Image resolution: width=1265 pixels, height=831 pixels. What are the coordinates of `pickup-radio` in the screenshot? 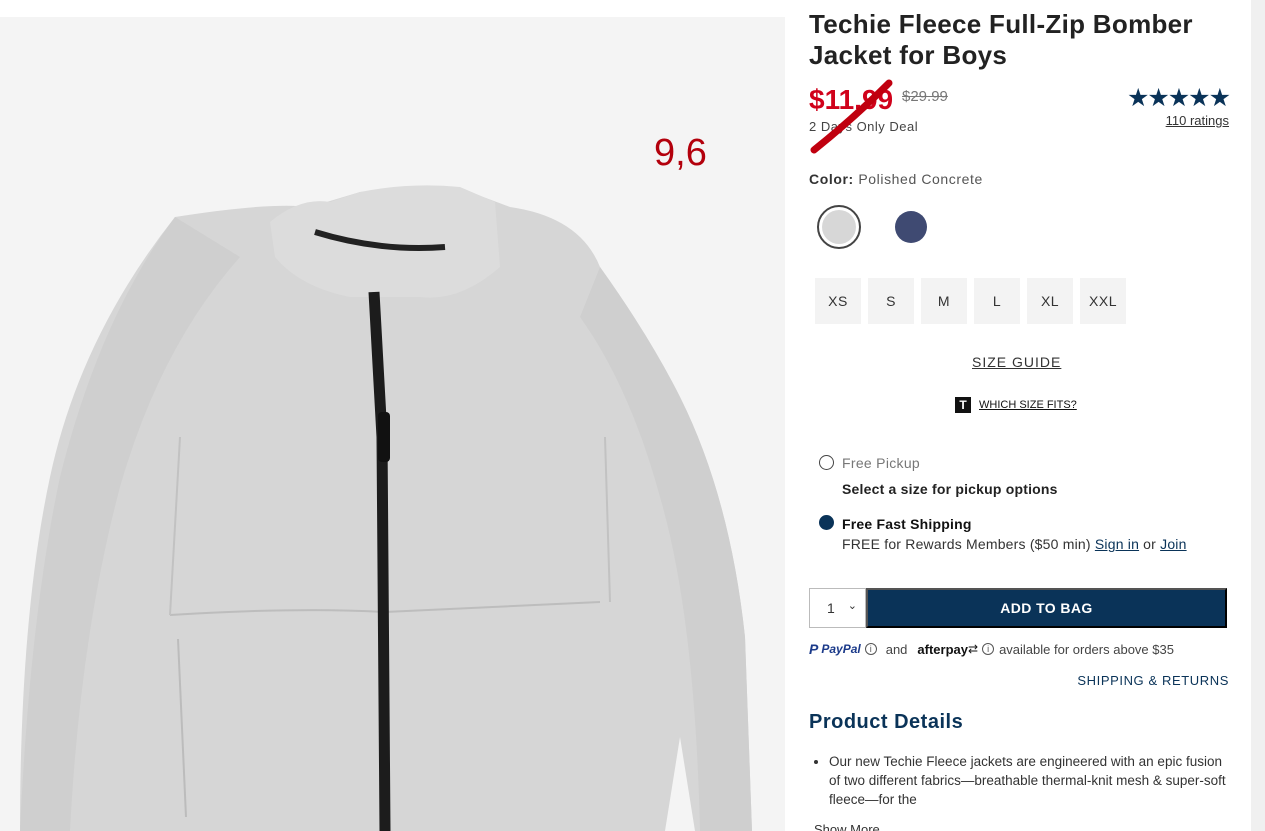 It's located at (826, 462).